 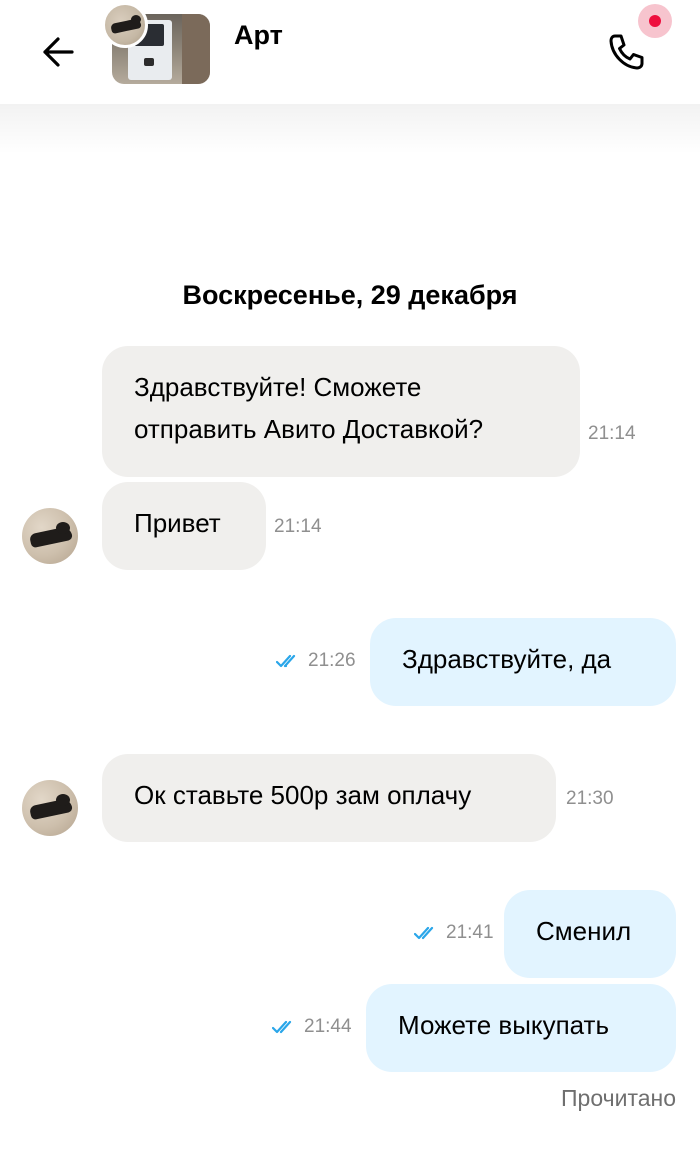 What do you see at coordinates (454, 933) in the screenshot?
I see `message-time: 21:41` at bounding box center [454, 933].